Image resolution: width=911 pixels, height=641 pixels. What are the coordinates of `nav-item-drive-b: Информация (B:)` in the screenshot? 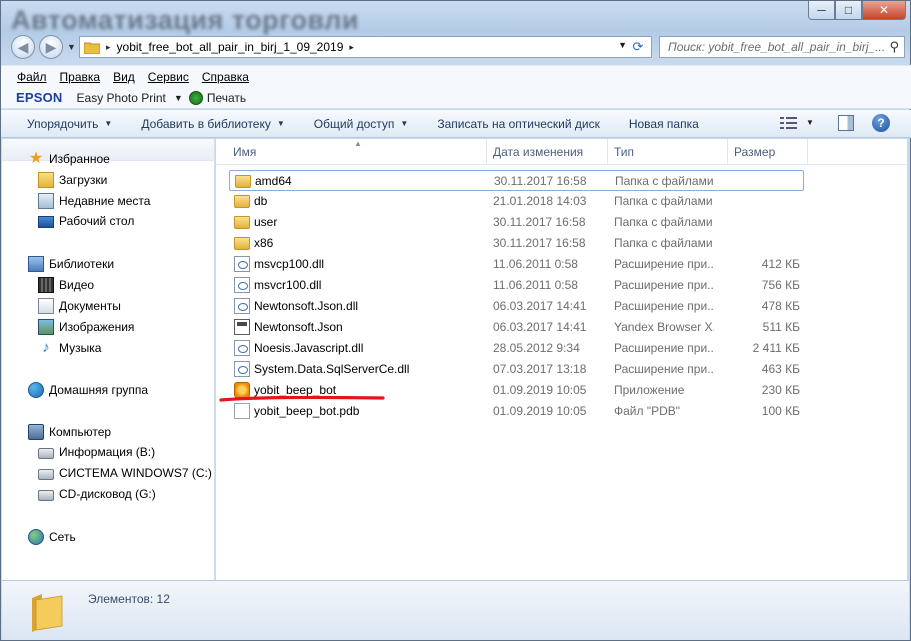 It's located at (96, 452).